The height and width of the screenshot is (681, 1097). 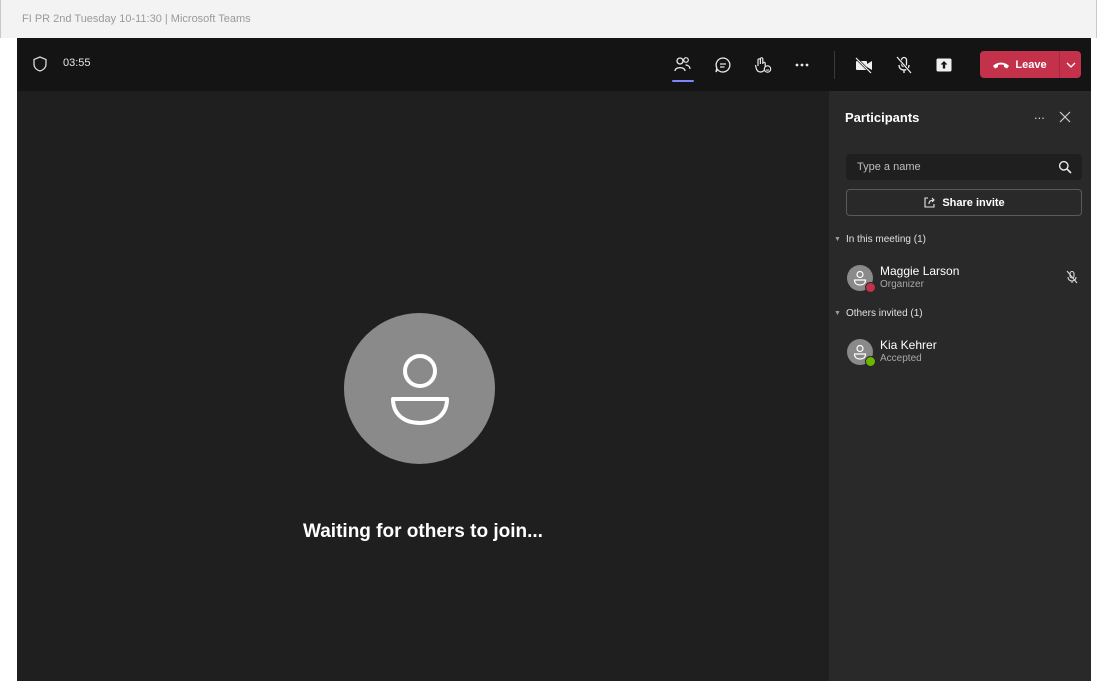 I want to click on meeting-timer: 03:55, so click(x=77, y=63).